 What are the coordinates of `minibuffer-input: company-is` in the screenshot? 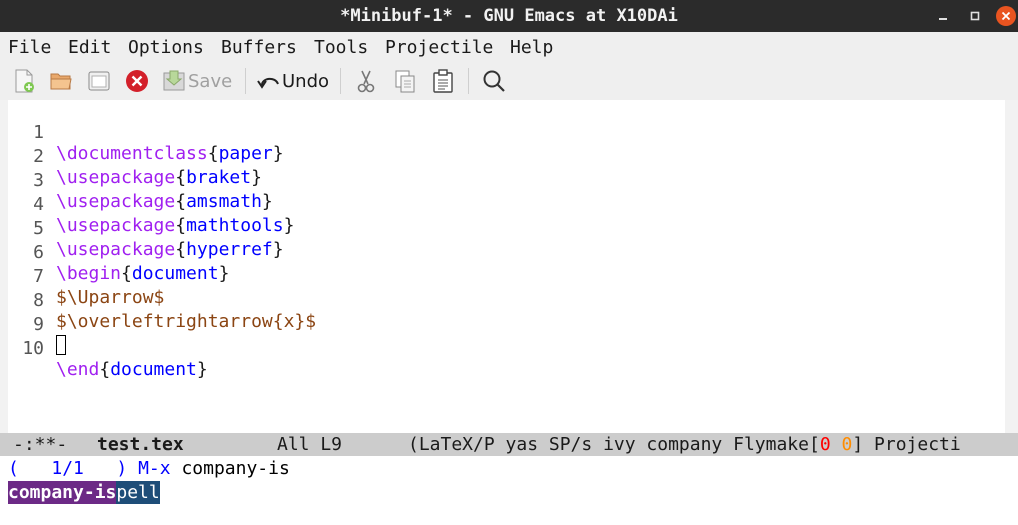 It's located at (235, 468).